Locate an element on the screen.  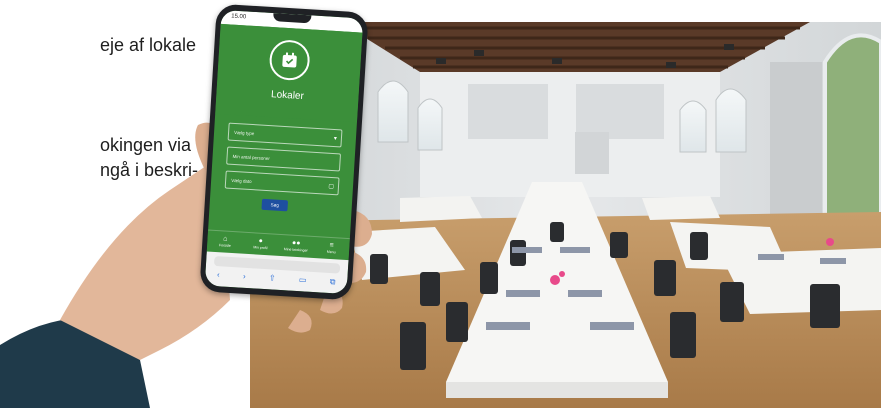
nav-label: Mine bookinger is located at coordinates (295, 250).